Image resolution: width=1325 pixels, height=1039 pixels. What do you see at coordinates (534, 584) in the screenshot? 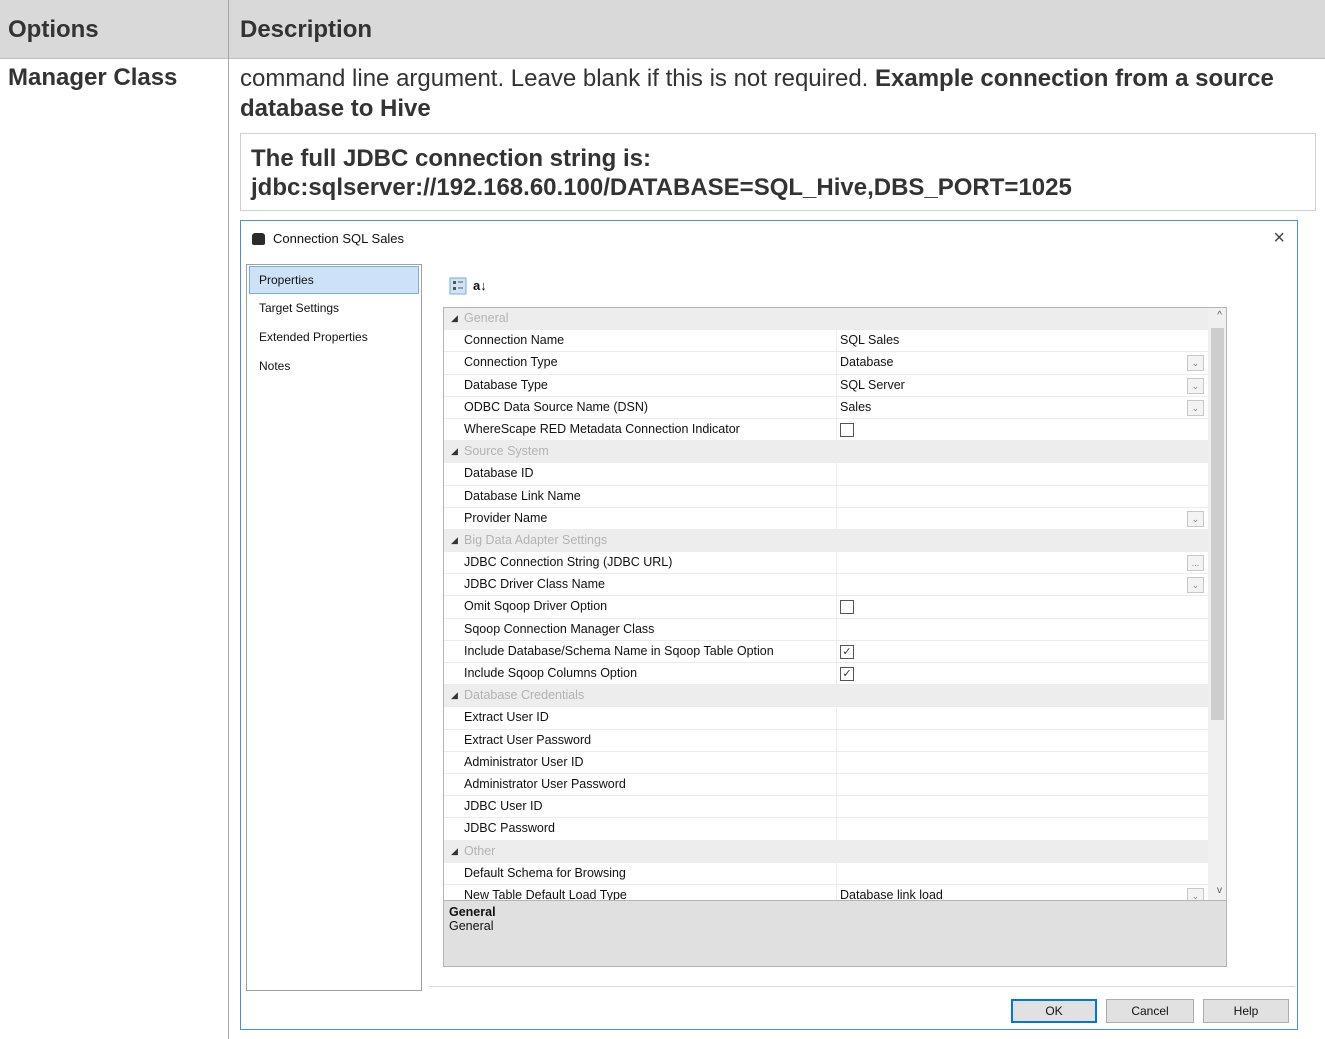
I see `property-name: JDBC Driver Class Name` at bounding box center [534, 584].